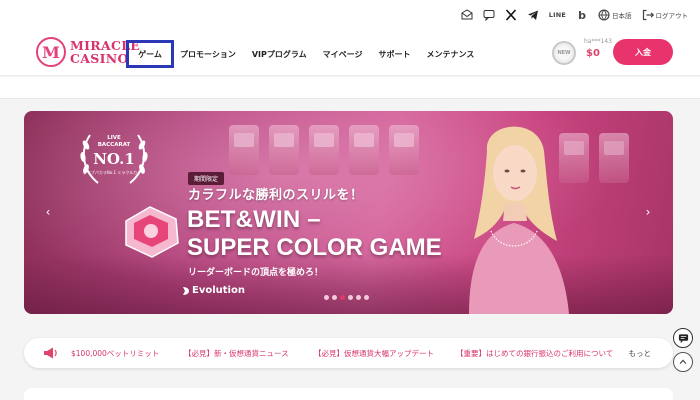 This screenshot has width=700, height=400. Describe the element at coordinates (511, 15) in the screenshot. I see `x-icon` at that location.